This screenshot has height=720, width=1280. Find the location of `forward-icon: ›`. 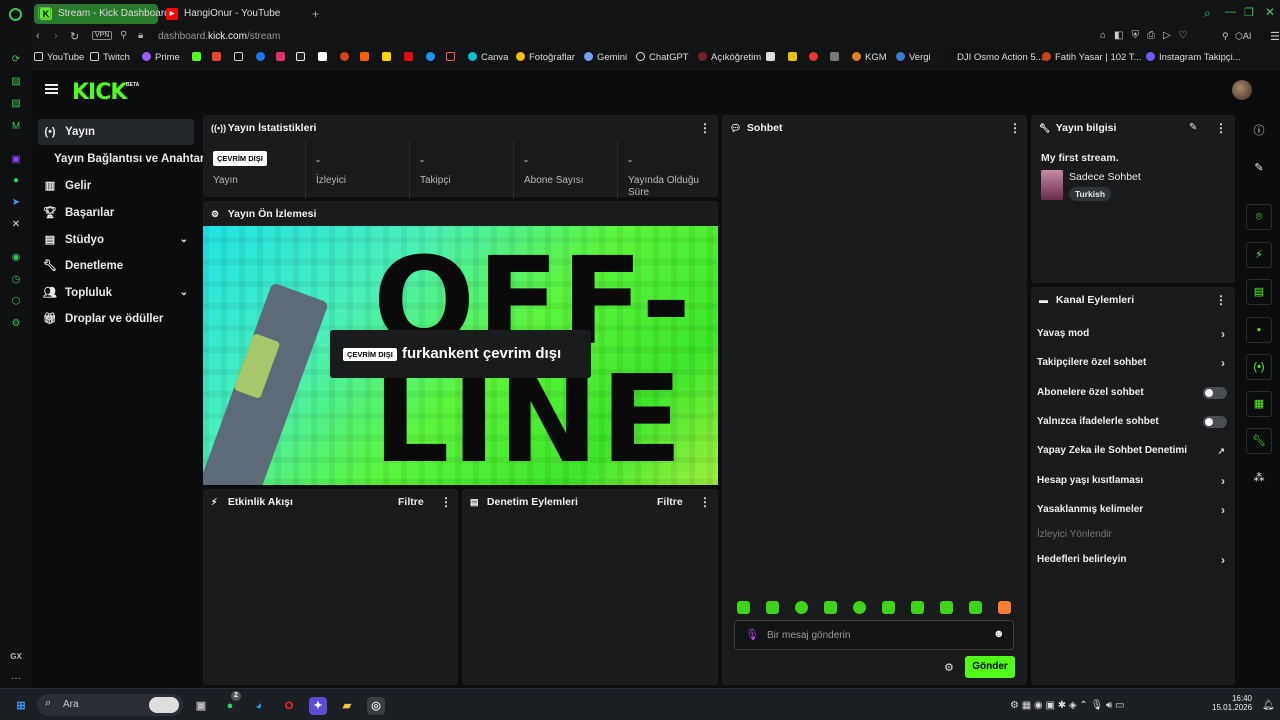

forward-icon: › is located at coordinates (56, 36).